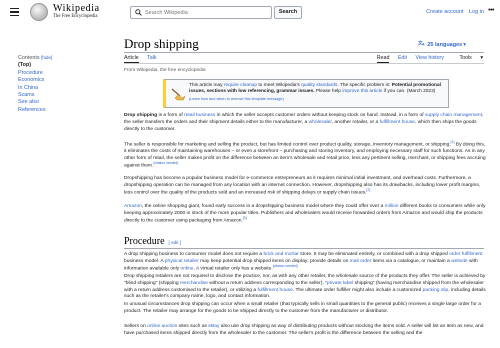 Image resolution: width=500 pixels, height=348 pixels. Describe the element at coordinates (75, 16) in the screenshot. I see `logo-tagline: The Free Encyclopedia` at that location.